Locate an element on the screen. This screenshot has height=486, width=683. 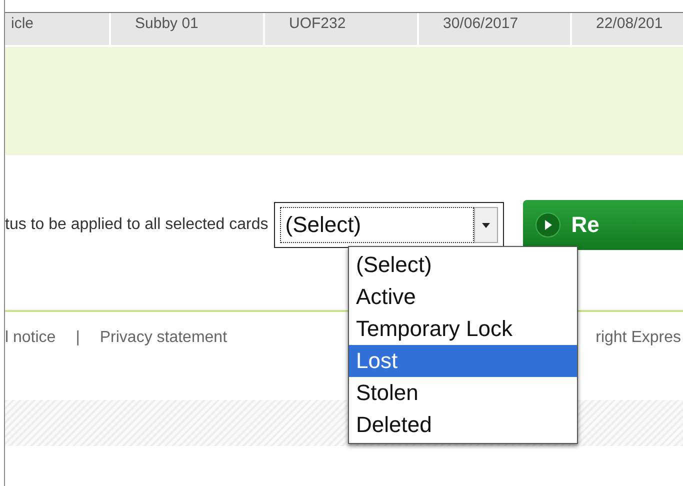
dropdown-option: (Select) is located at coordinates (463, 265).